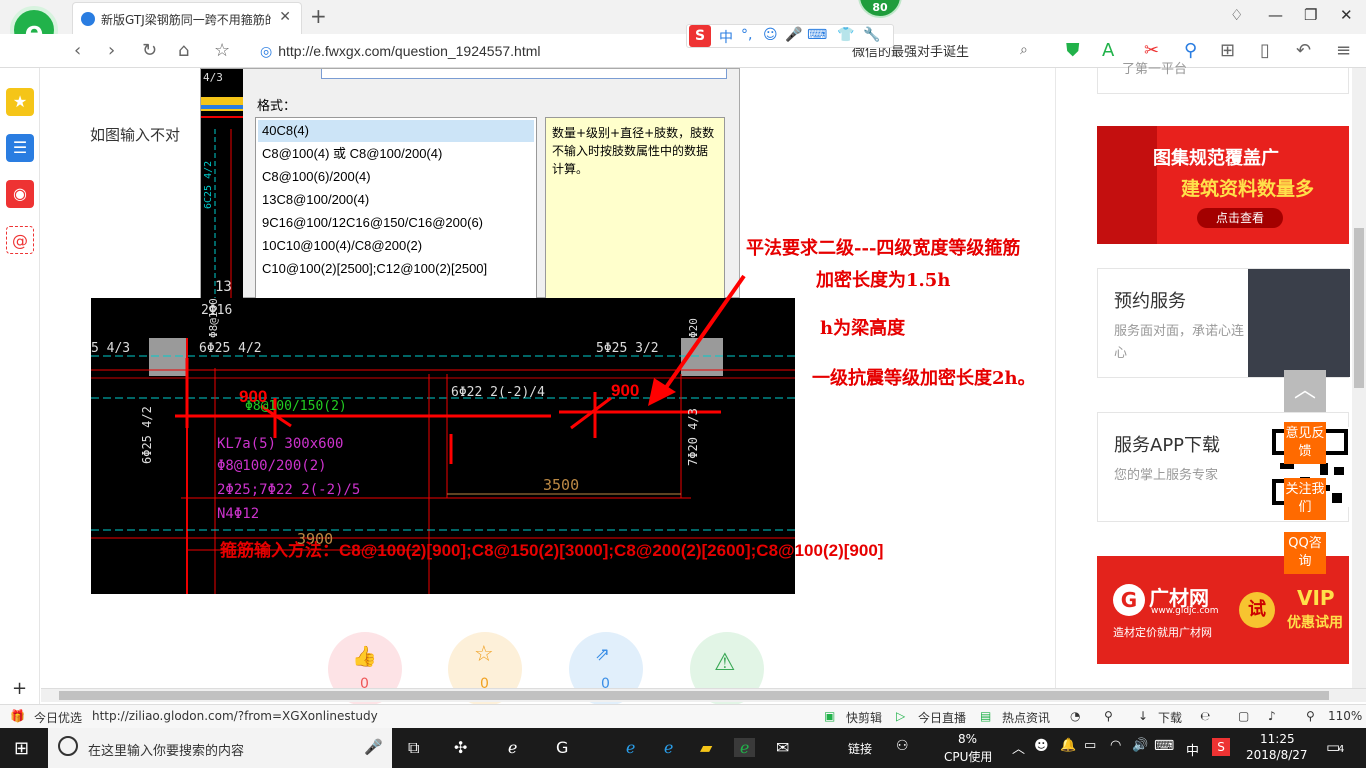 This screenshot has width=1366, height=768. What do you see at coordinates (817, 35) in the screenshot?
I see `ime-keyboard-icon: ⌨` at bounding box center [817, 35].